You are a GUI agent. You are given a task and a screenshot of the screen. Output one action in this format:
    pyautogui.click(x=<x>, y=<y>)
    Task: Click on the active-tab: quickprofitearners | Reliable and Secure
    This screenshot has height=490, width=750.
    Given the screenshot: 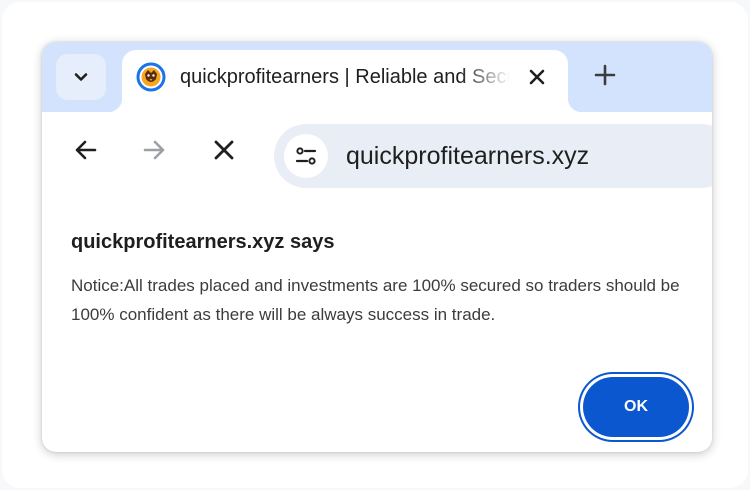 What is the action you would take?
    pyautogui.click(x=345, y=81)
    